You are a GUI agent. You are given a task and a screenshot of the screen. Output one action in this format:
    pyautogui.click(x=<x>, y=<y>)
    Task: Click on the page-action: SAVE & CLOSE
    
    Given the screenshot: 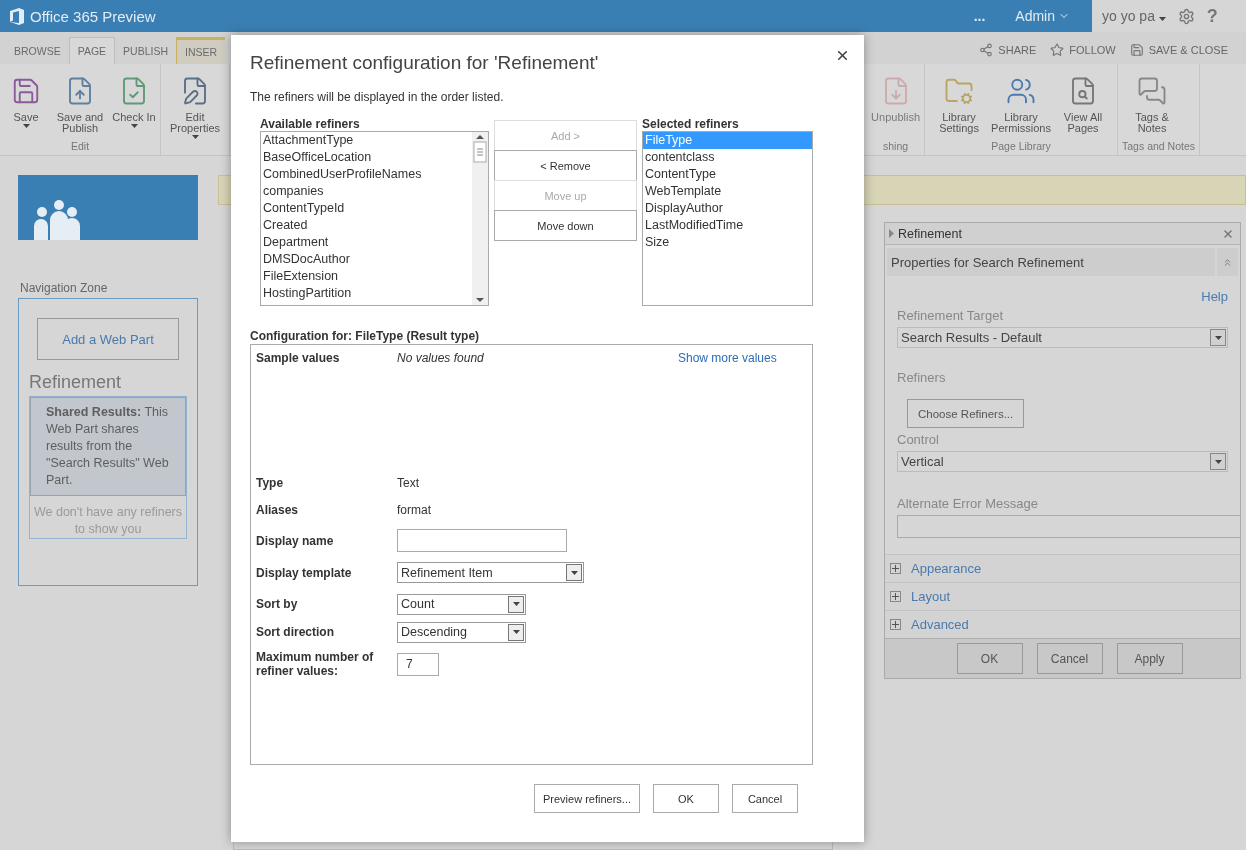 What is the action you would take?
    pyautogui.click(x=1178, y=50)
    